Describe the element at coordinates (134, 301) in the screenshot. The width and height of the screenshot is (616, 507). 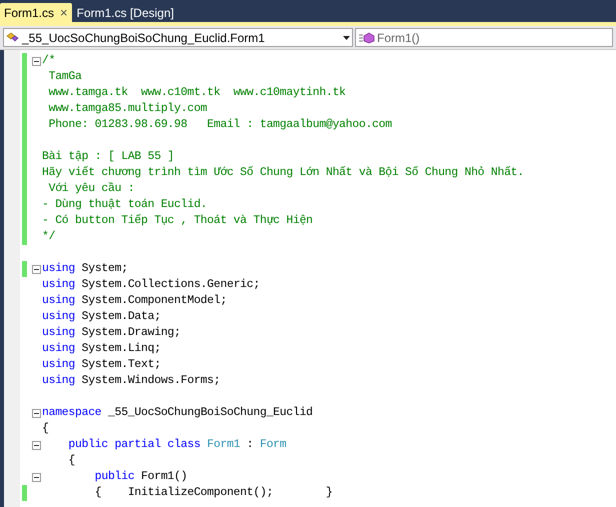
I see `code-line: using System.ComponentModel;` at that location.